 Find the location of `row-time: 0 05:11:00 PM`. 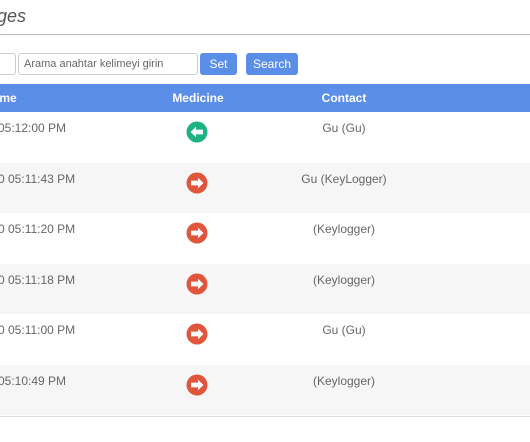

row-time: 0 05:11:00 PM is located at coordinates (38, 330).